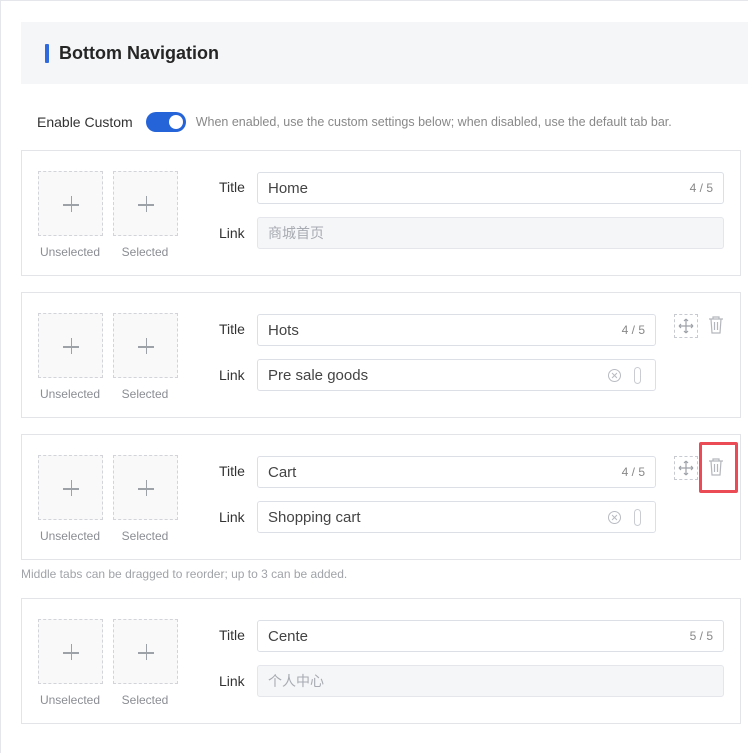 Image resolution: width=748 pixels, height=753 pixels. I want to click on toggle-knob, so click(175, 122).